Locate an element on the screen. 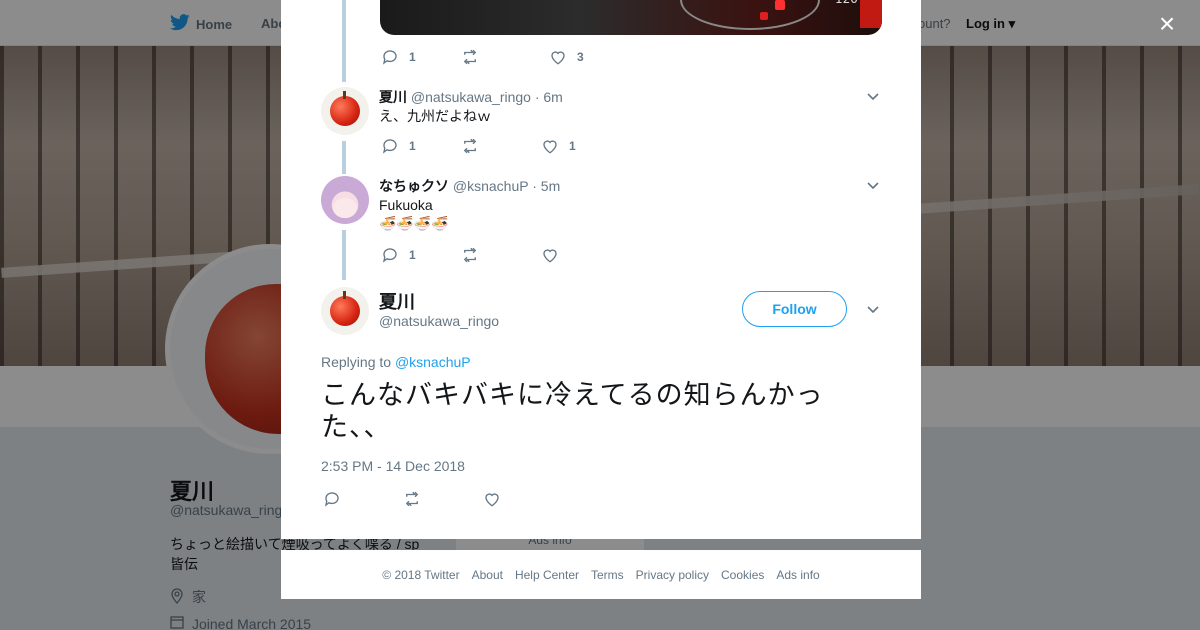  footer-link-privacy: Privacy policy is located at coordinates (672, 575).